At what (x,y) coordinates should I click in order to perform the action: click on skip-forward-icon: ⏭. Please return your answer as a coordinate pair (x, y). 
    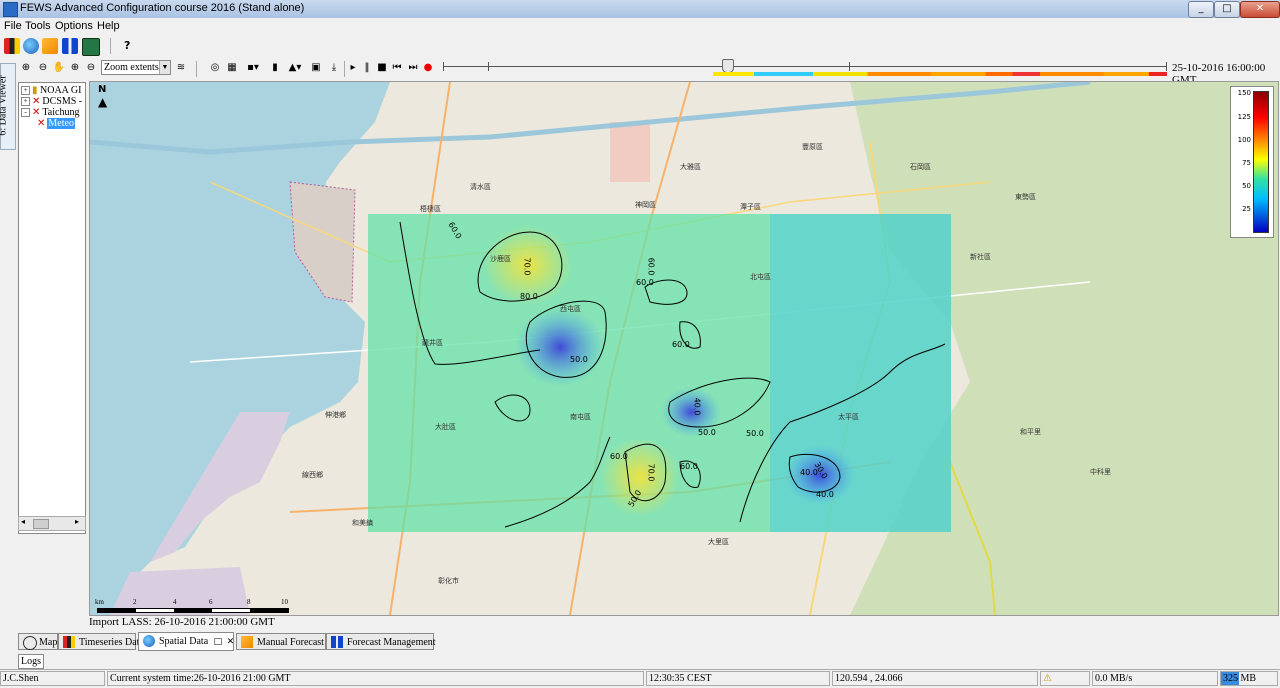
    Looking at the image, I should click on (413, 68).